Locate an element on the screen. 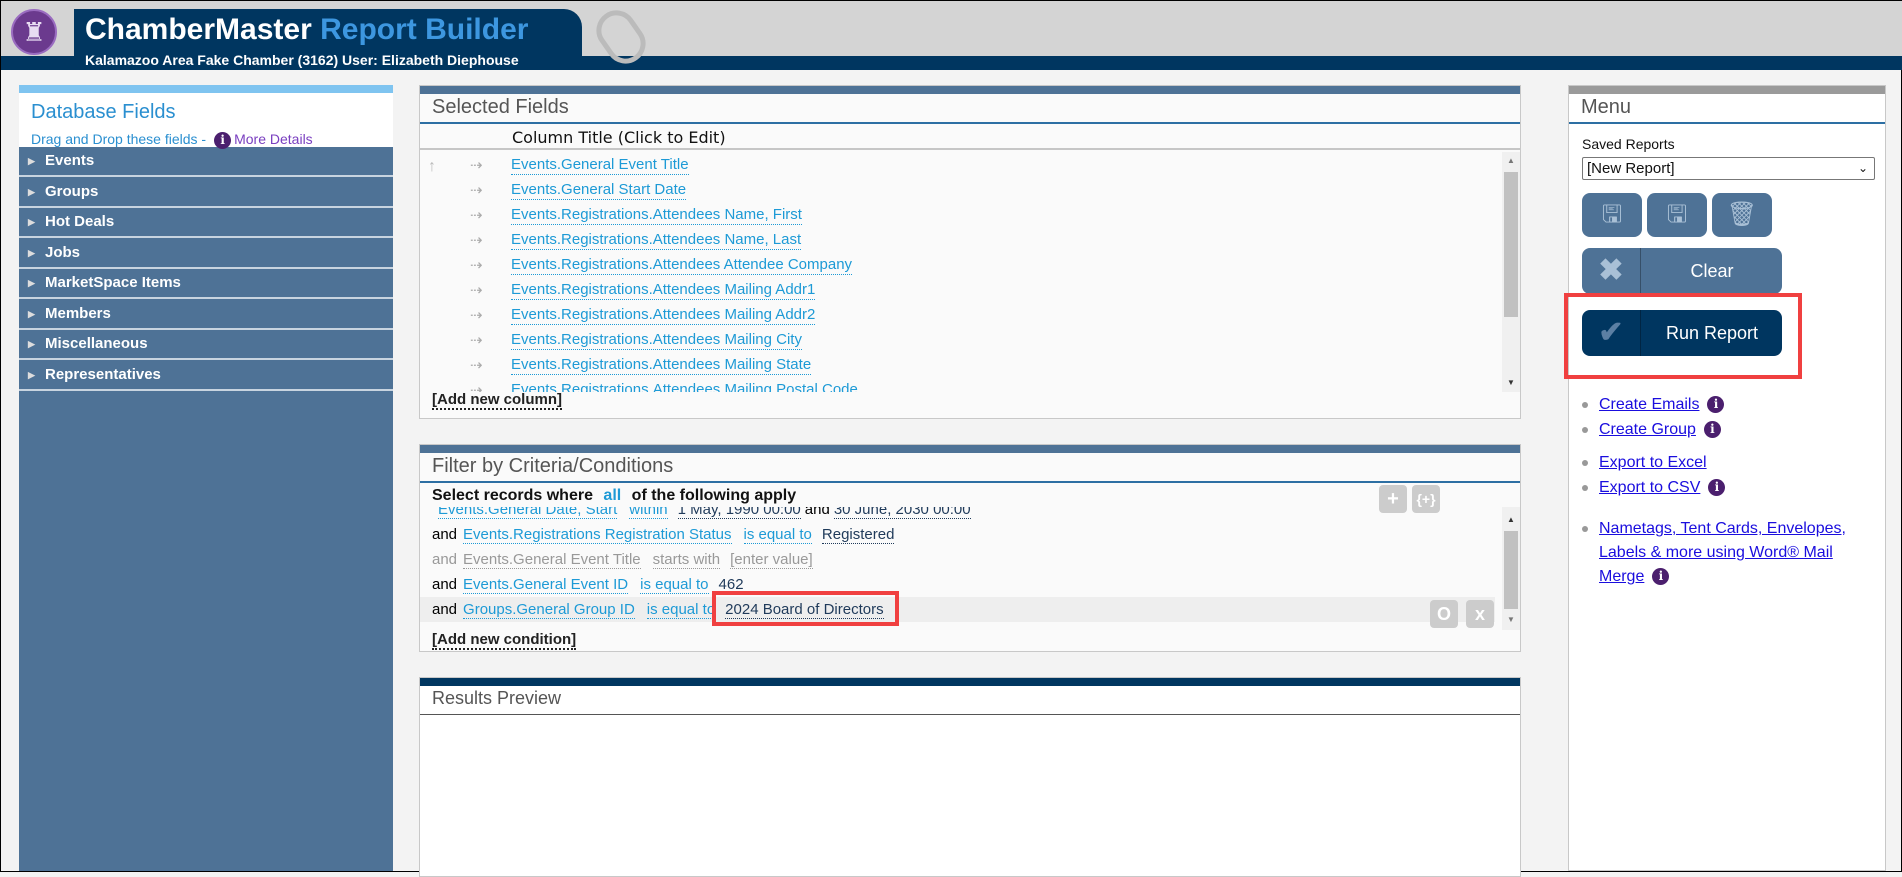 The width and height of the screenshot is (1902, 877). match-mode-toggle: all is located at coordinates (612, 495).